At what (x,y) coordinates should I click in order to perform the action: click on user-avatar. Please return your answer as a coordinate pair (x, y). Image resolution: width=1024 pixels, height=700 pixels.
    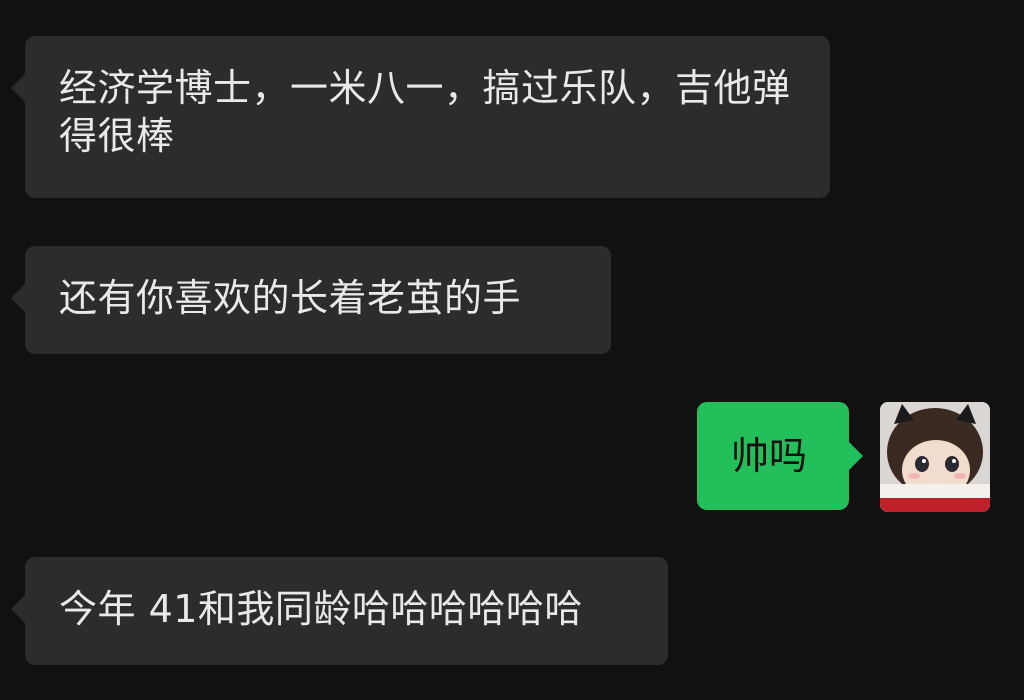
    Looking at the image, I should click on (935, 457).